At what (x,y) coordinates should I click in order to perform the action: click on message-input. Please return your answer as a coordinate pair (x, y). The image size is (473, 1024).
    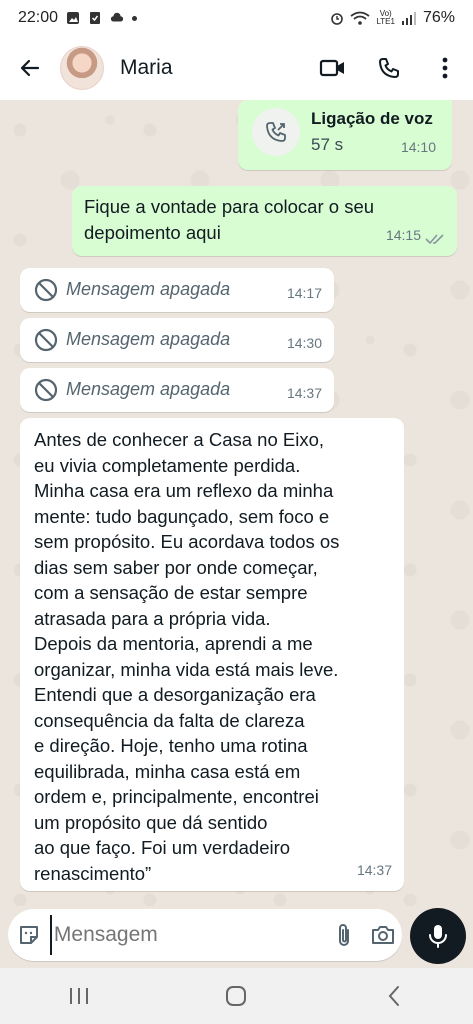
    Looking at the image, I should click on (187, 935).